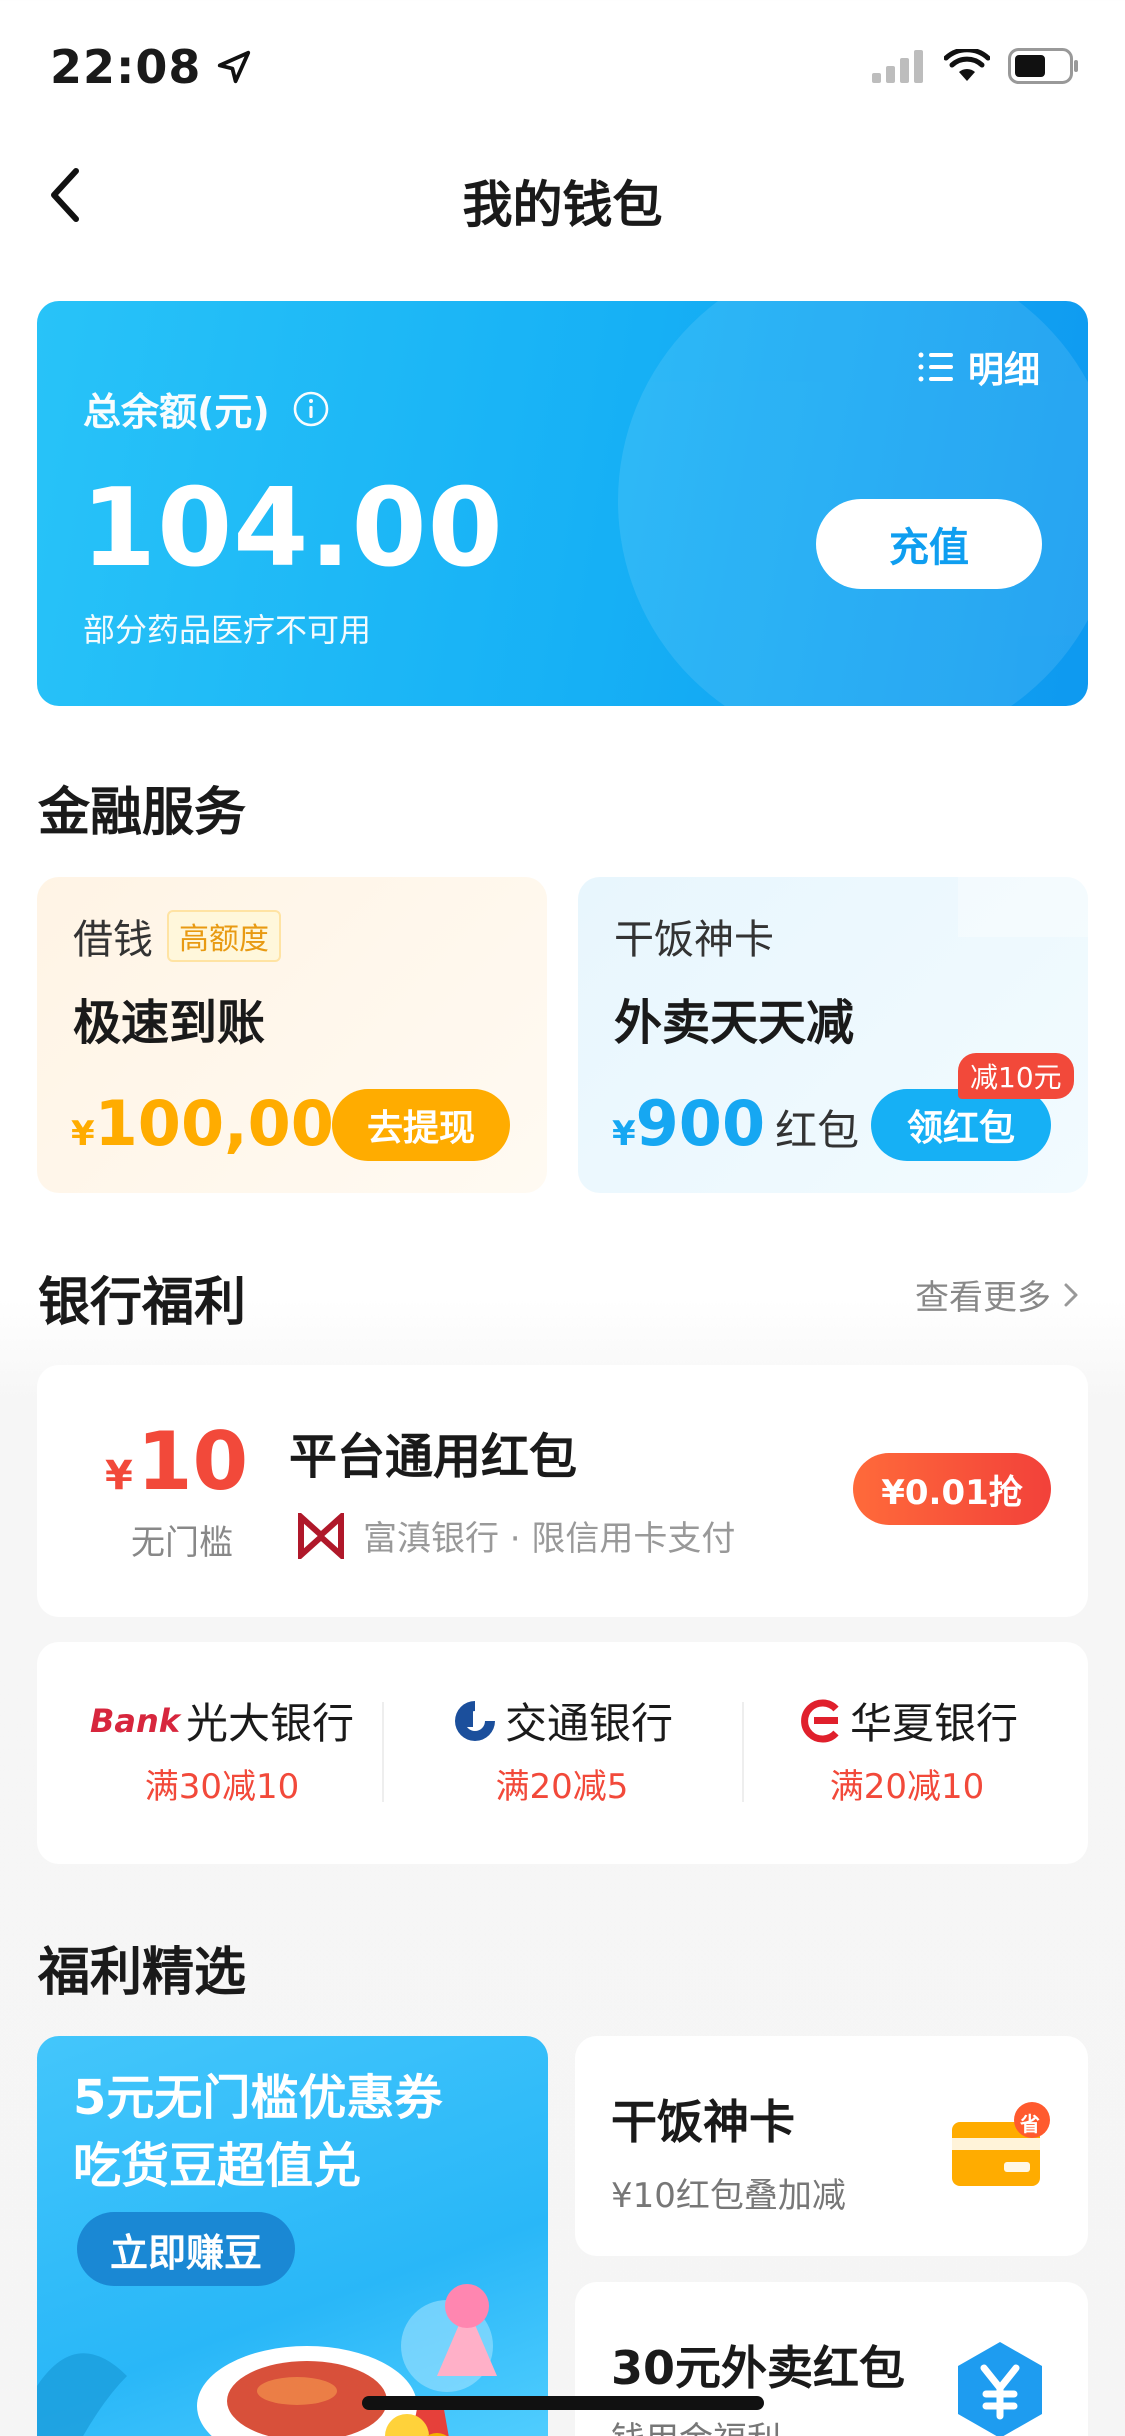  I want to click on yuan-shield-icon, so click(1000, 2389).